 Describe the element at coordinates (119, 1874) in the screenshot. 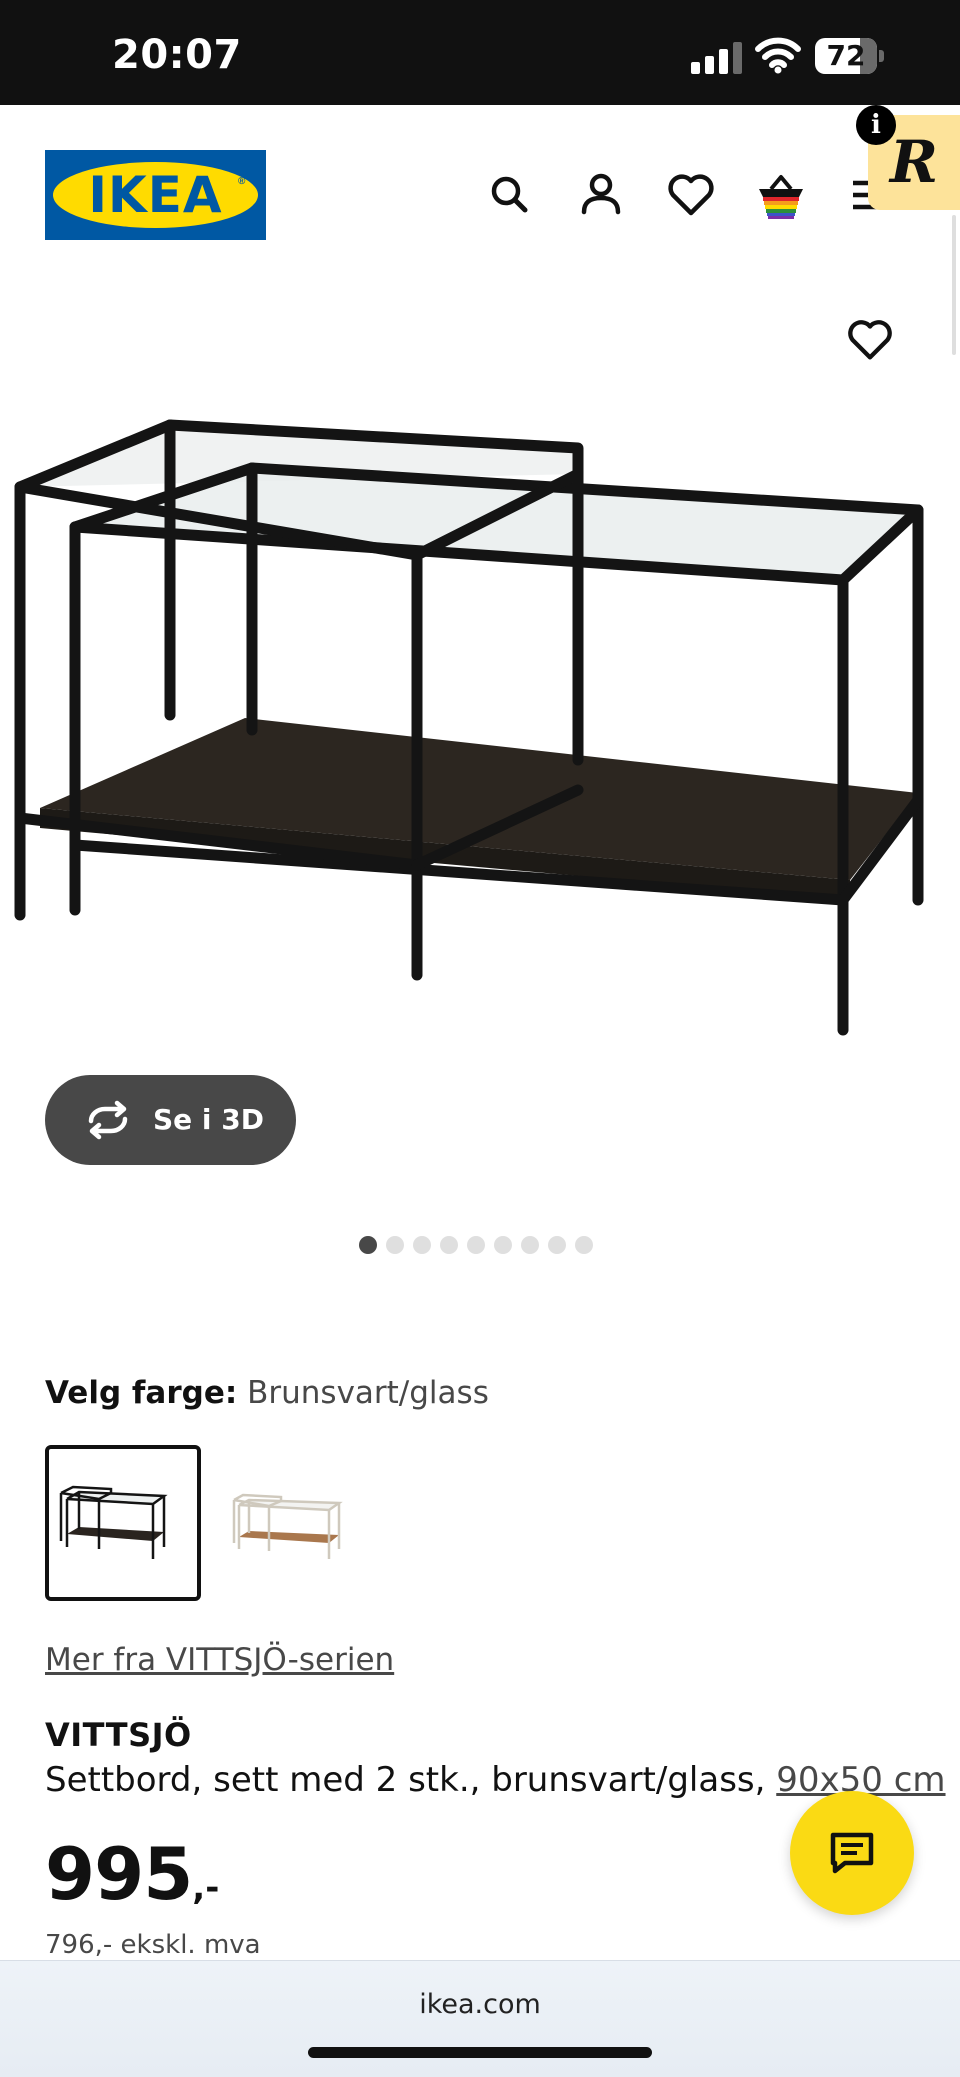

I see `price-amount: 995` at that location.